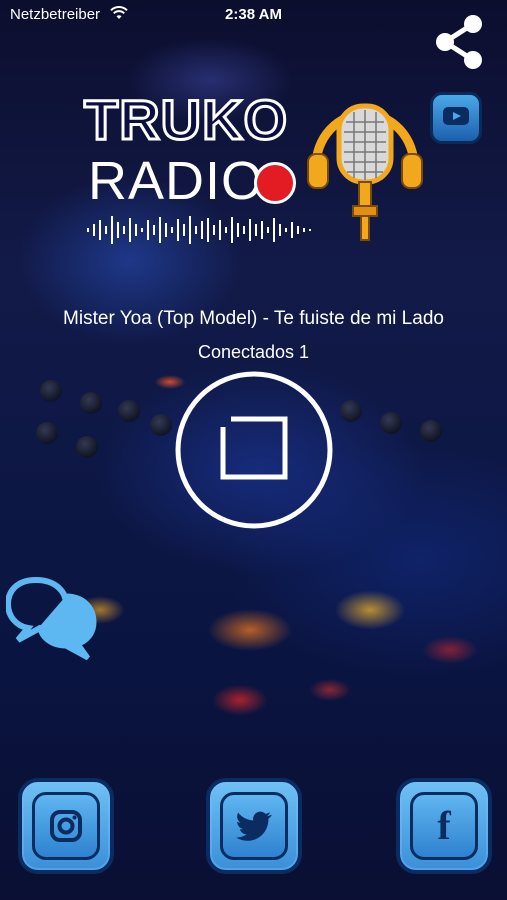  I want to click on truko-radio-logo: TRUKO RADIO, so click(253, 170).